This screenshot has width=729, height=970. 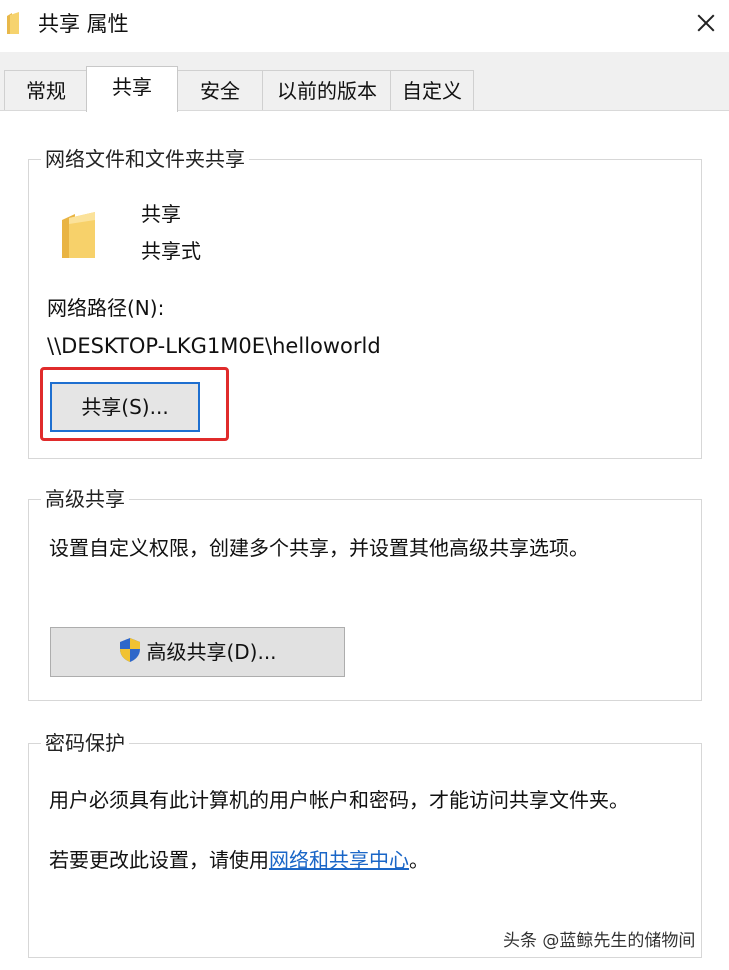 What do you see at coordinates (599, 941) in the screenshot?
I see `watermark: 头条 @蓝鲸先生的储物间` at bounding box center [599, 941].